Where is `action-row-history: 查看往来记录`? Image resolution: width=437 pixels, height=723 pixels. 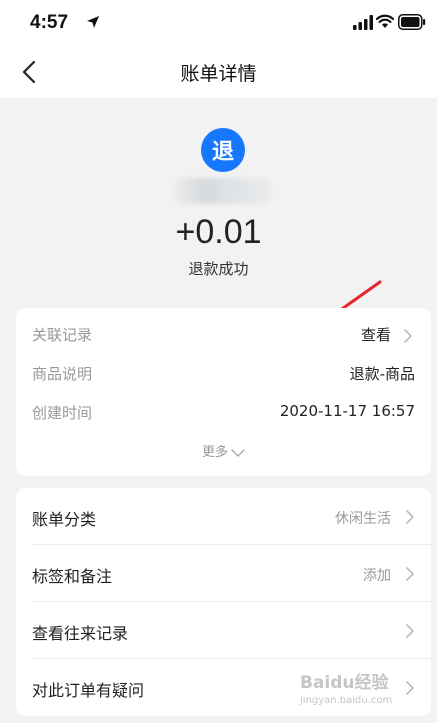 action-row-history: 查看往来记录 is located at coordinates (223, 630).